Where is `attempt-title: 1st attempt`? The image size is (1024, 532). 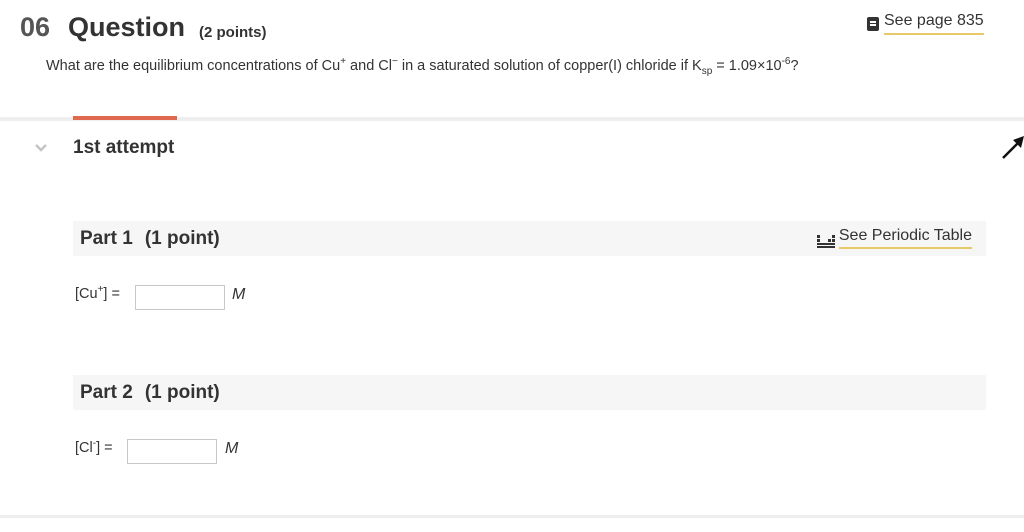 attempt-title: 1st attempt is located at coordinates (124, 147).